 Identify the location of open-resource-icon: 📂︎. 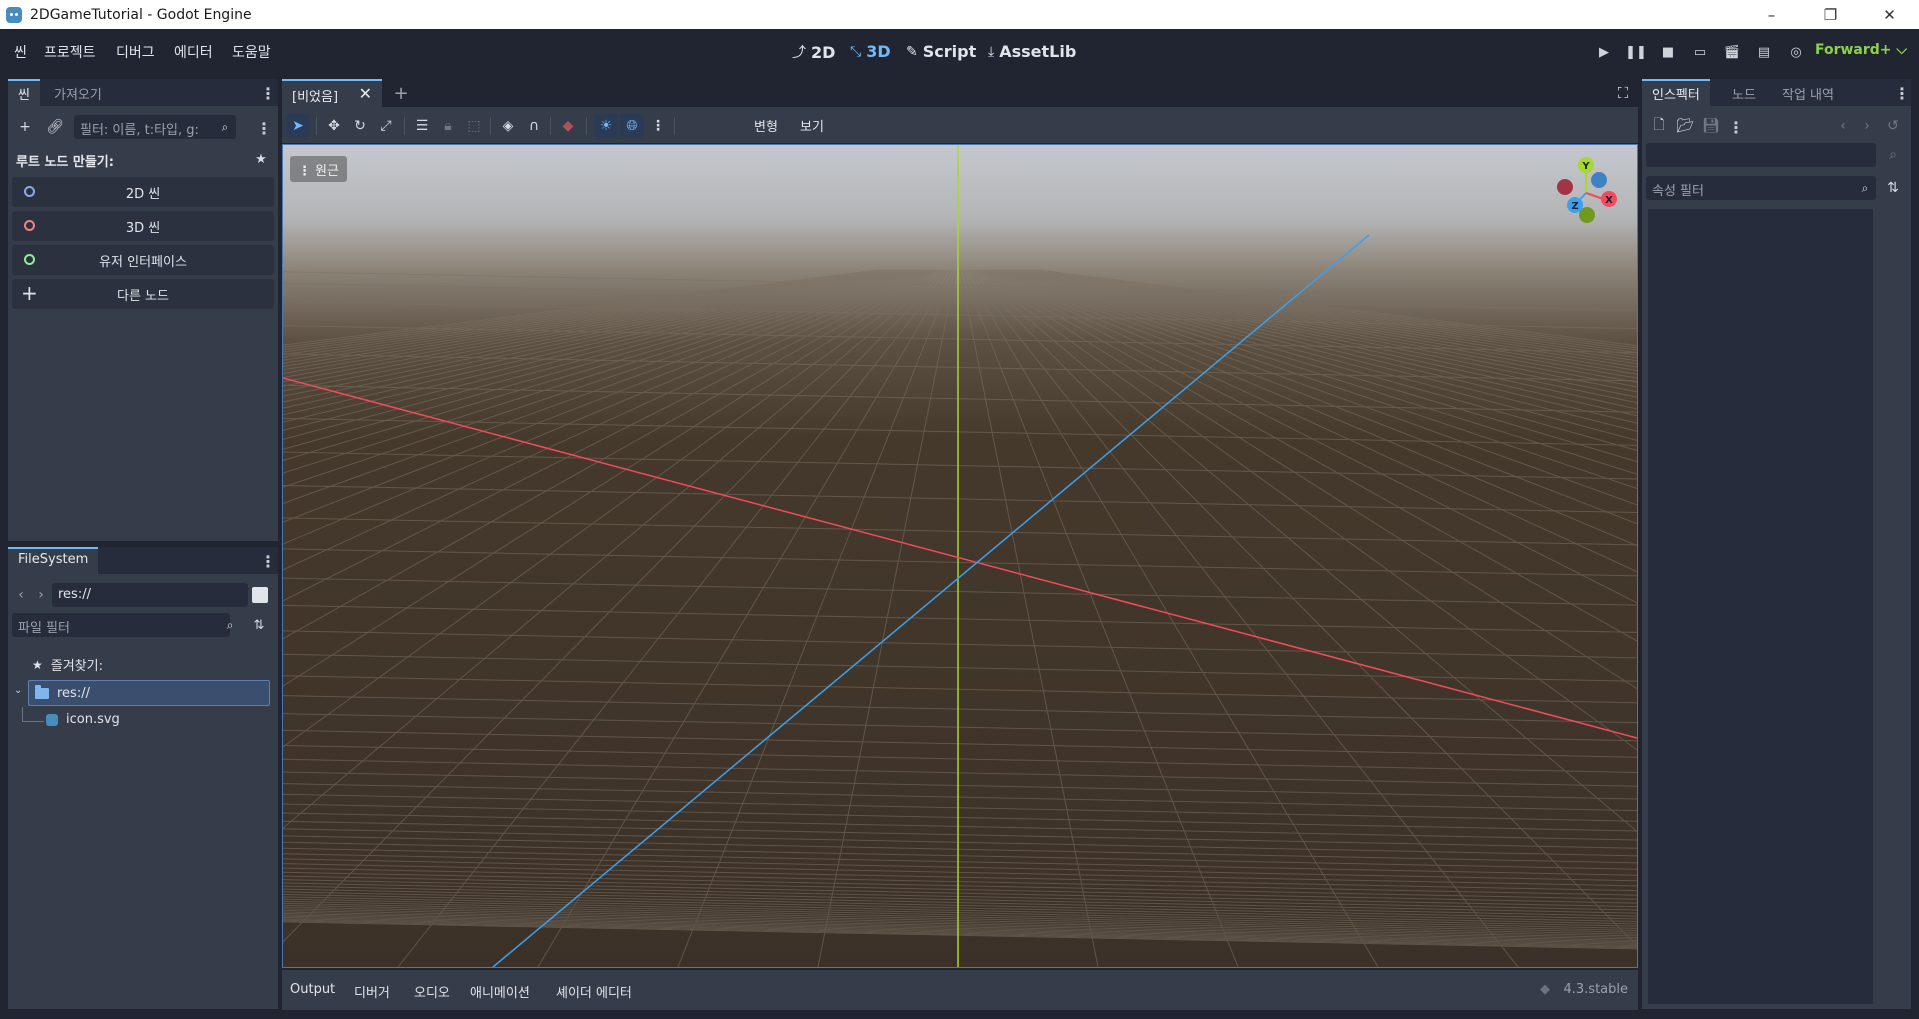
(1685, 126).